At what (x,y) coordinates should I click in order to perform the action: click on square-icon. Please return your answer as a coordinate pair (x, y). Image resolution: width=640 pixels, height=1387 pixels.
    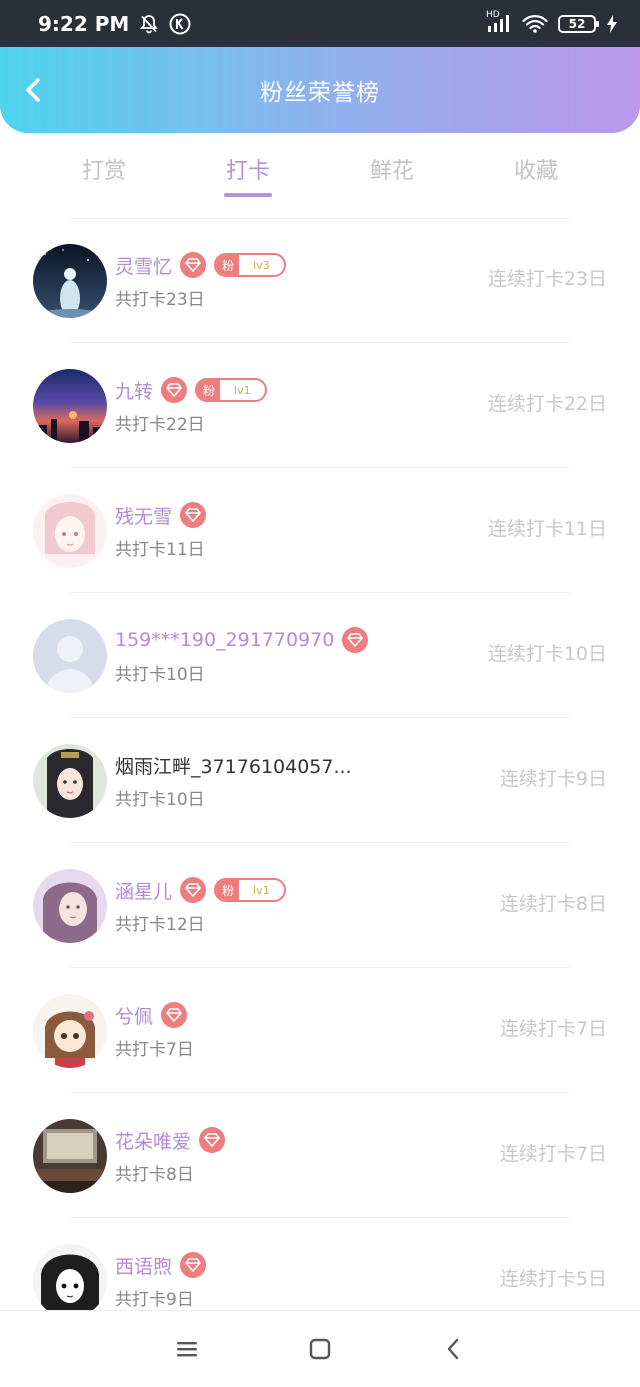
    Looking at the image, I should click on (320, 1349).